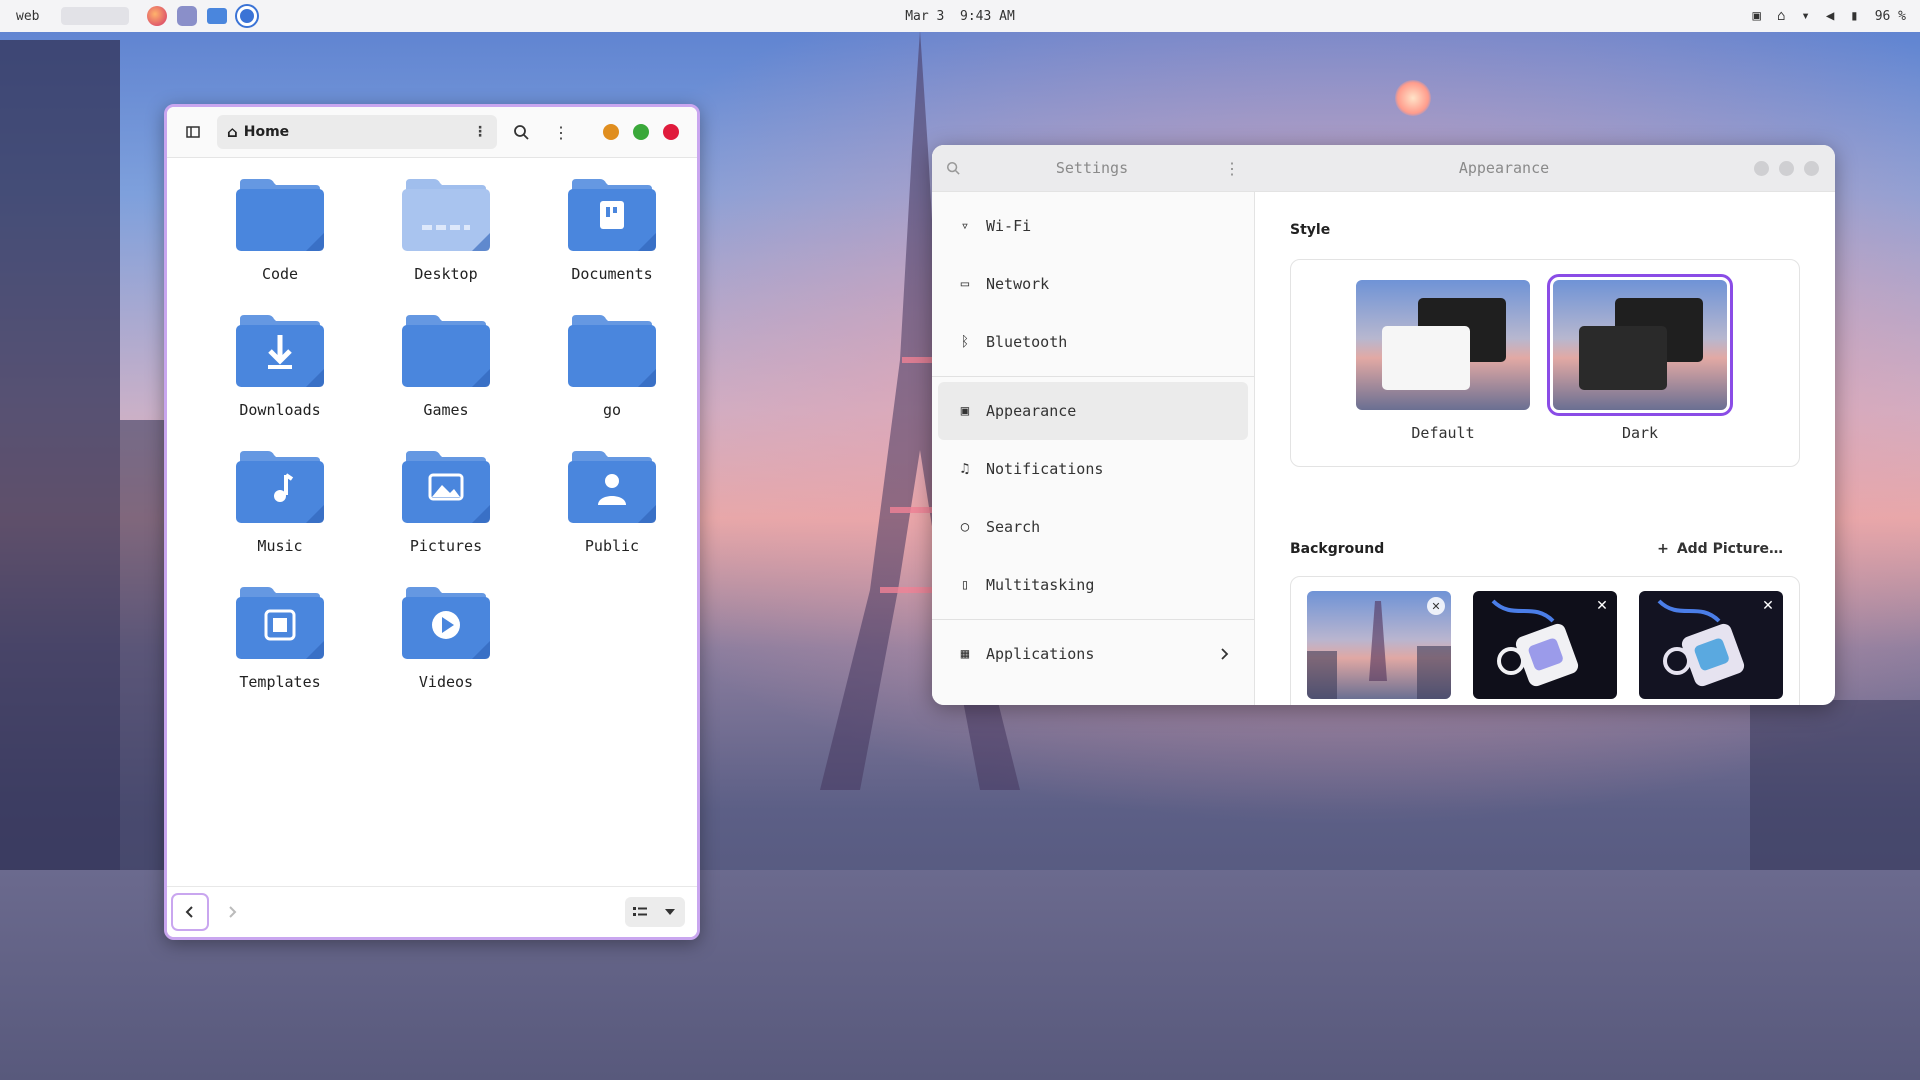  I want to click on folder-downloads: Downloads, so click(280, 366).